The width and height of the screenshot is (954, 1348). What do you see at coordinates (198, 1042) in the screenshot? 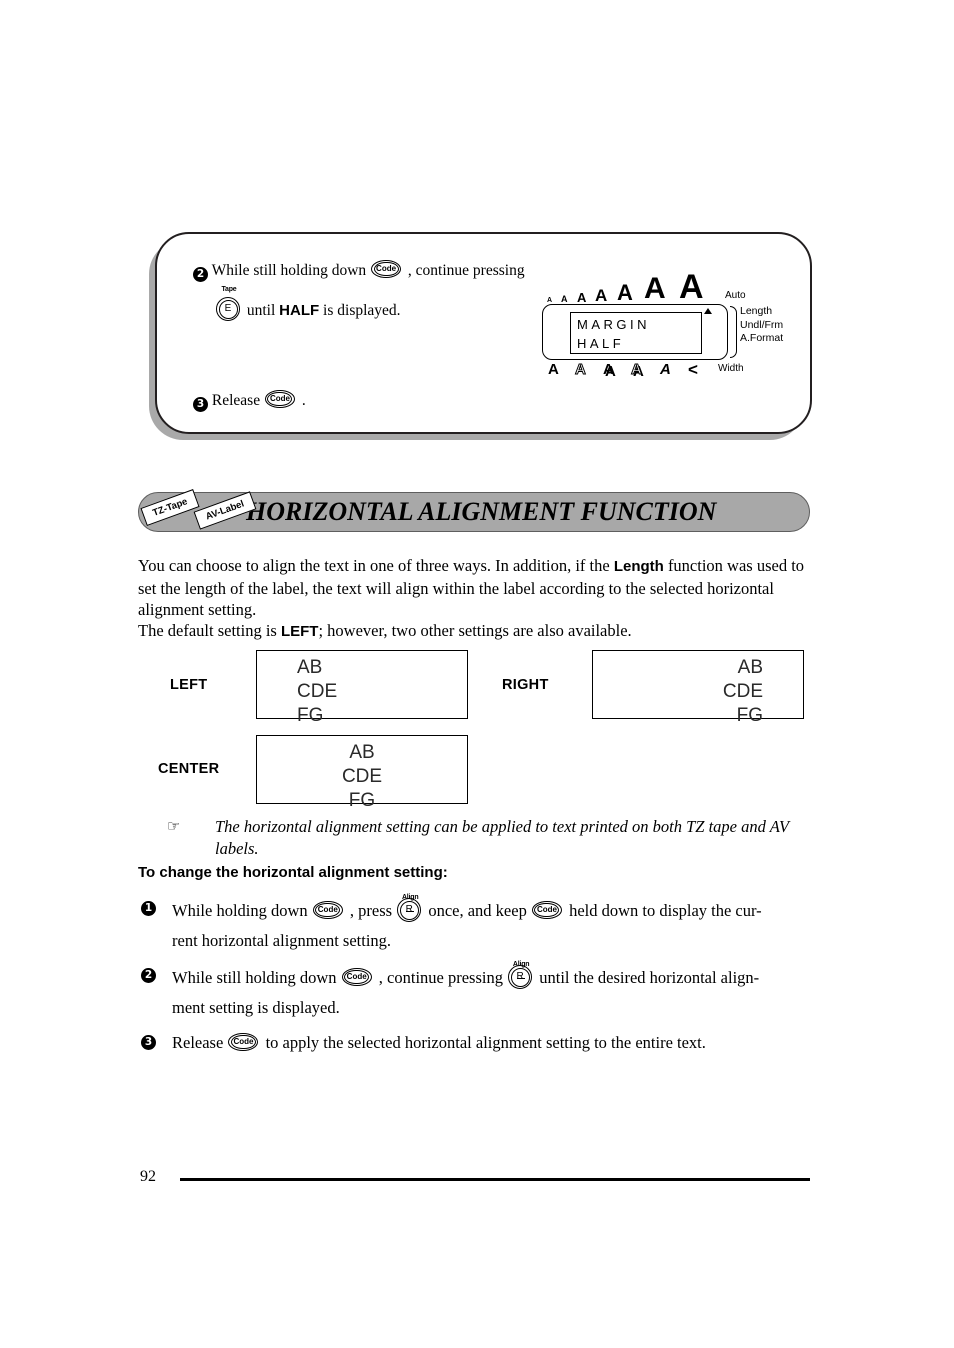
I see `step3-seg1: Release` at bounding box center [198, 1042].